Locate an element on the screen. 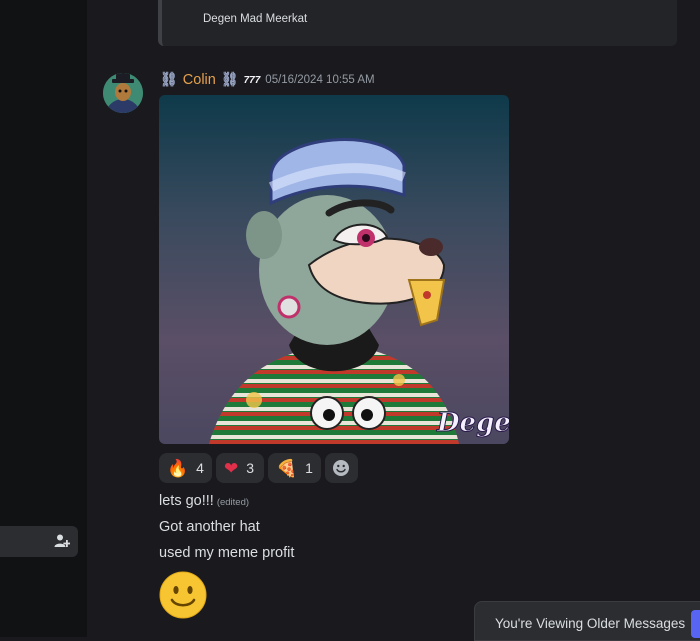 This screenshot has width=700, height=641. message-text: lets go!!! is located at coordinates (186, 501).